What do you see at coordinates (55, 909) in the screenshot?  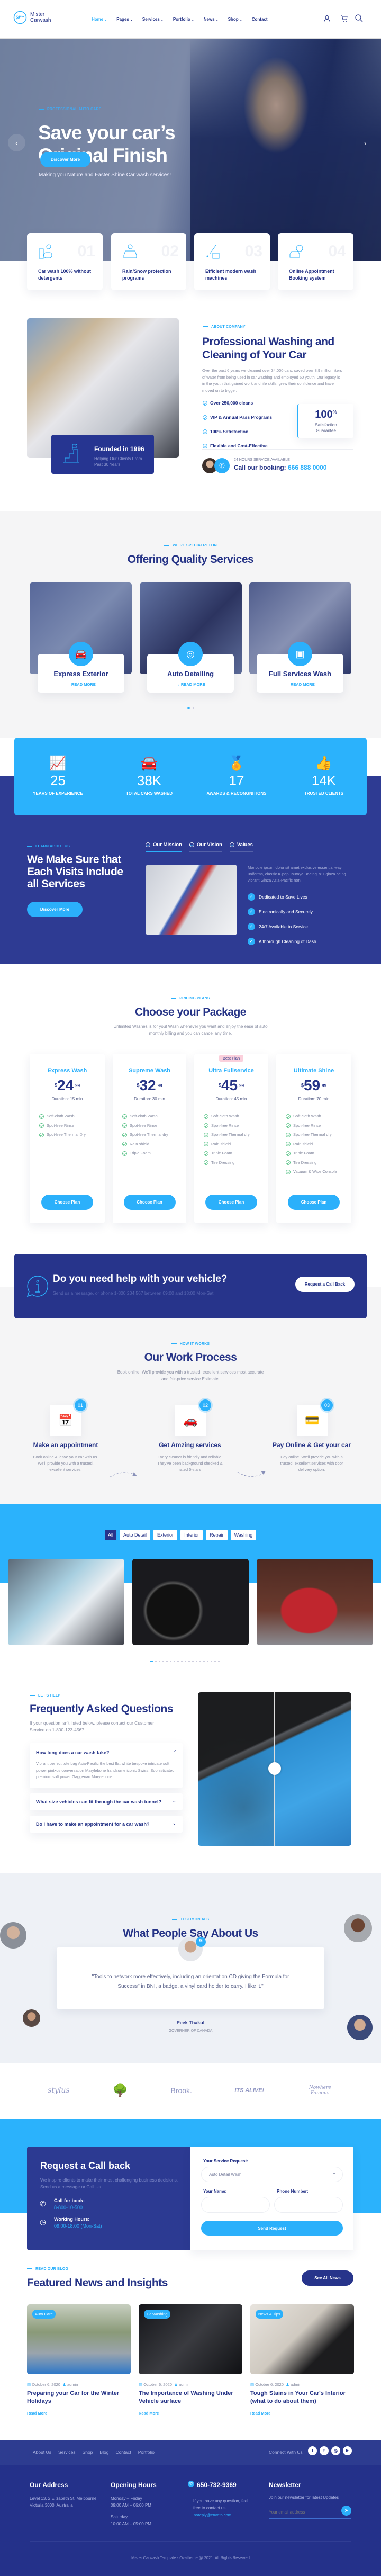 I see `mission-discover-button: Discover More` at bounding box center [55, 909].